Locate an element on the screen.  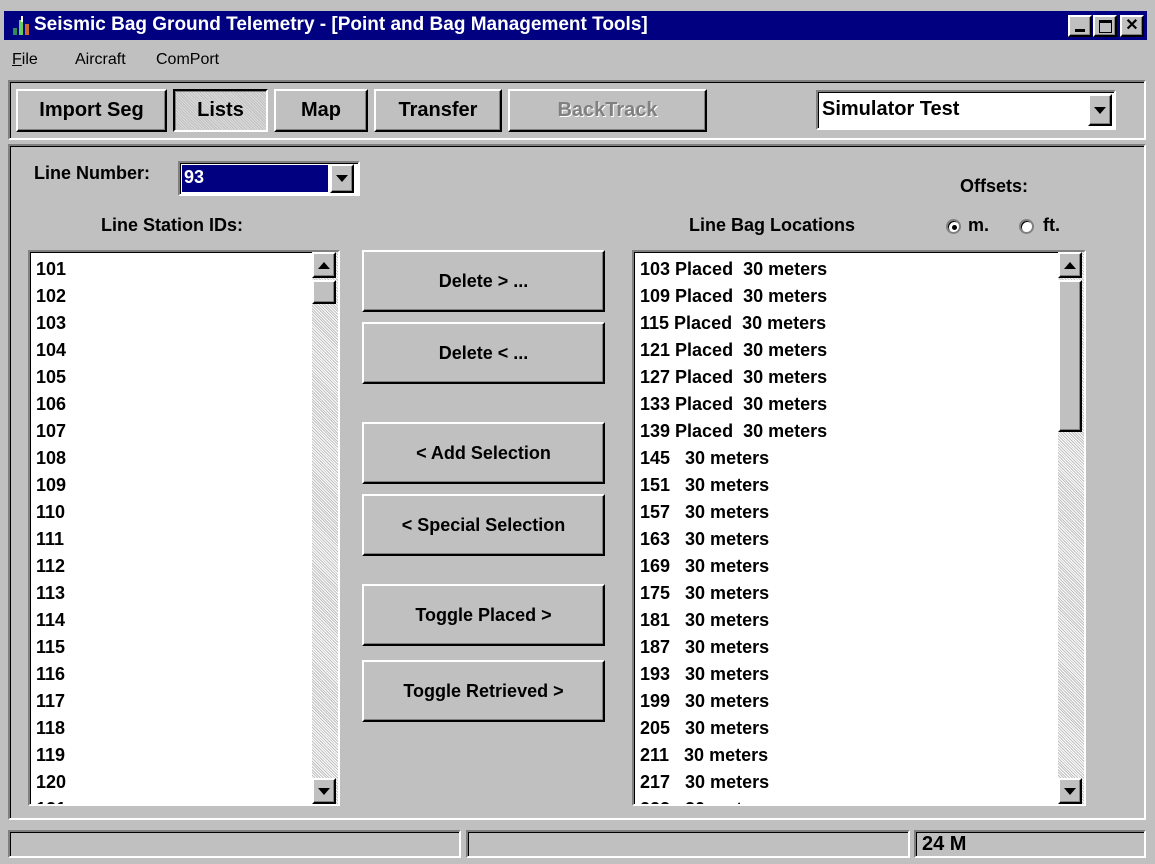
toggle-retrieved-button: Toggle Retrieved > is located at coordinates (483, 691).